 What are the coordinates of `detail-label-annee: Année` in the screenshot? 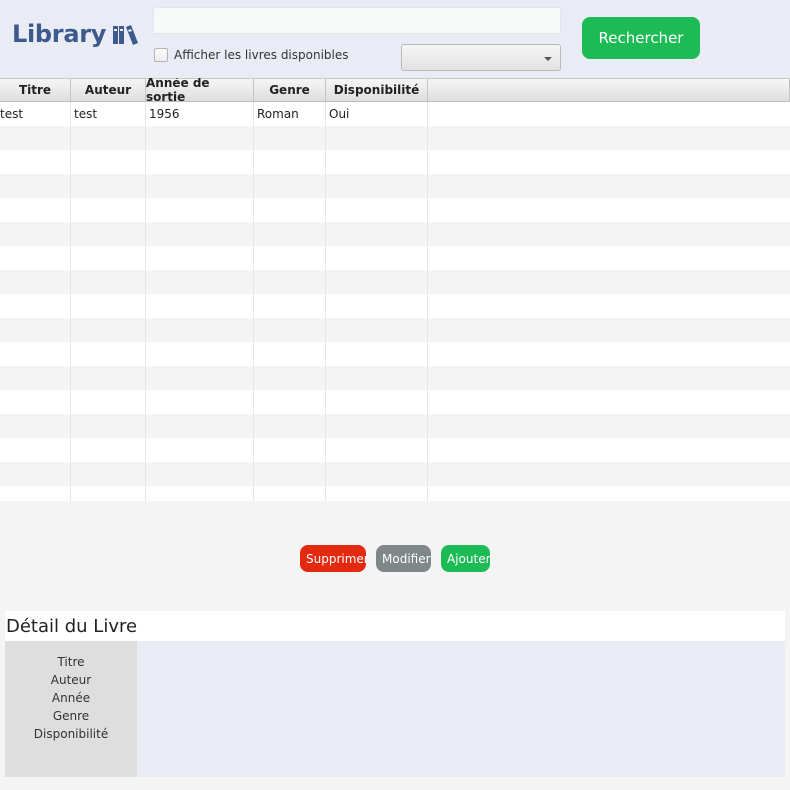 It's located at (71, 698).